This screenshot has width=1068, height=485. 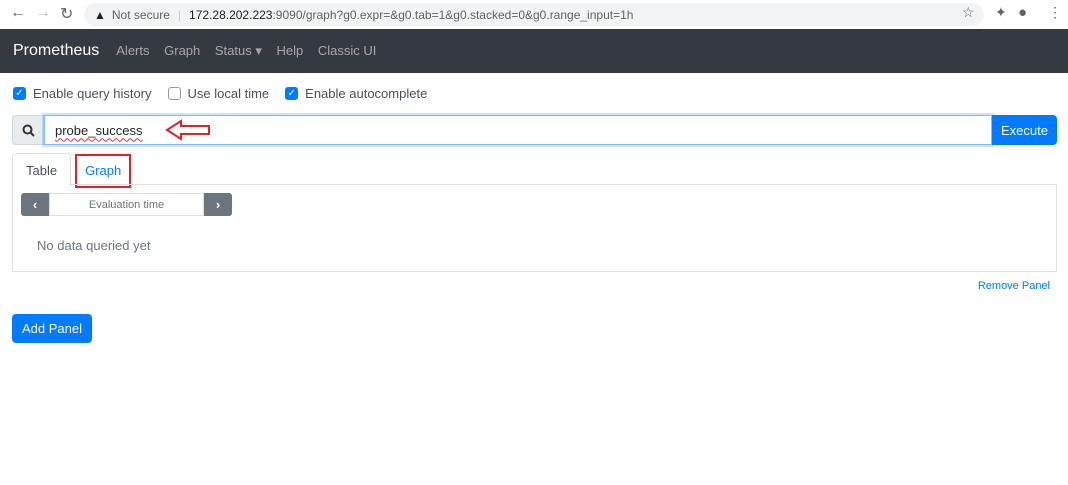 I want to click on add-panel-button: Add Panel, so click(x=52, y=328).